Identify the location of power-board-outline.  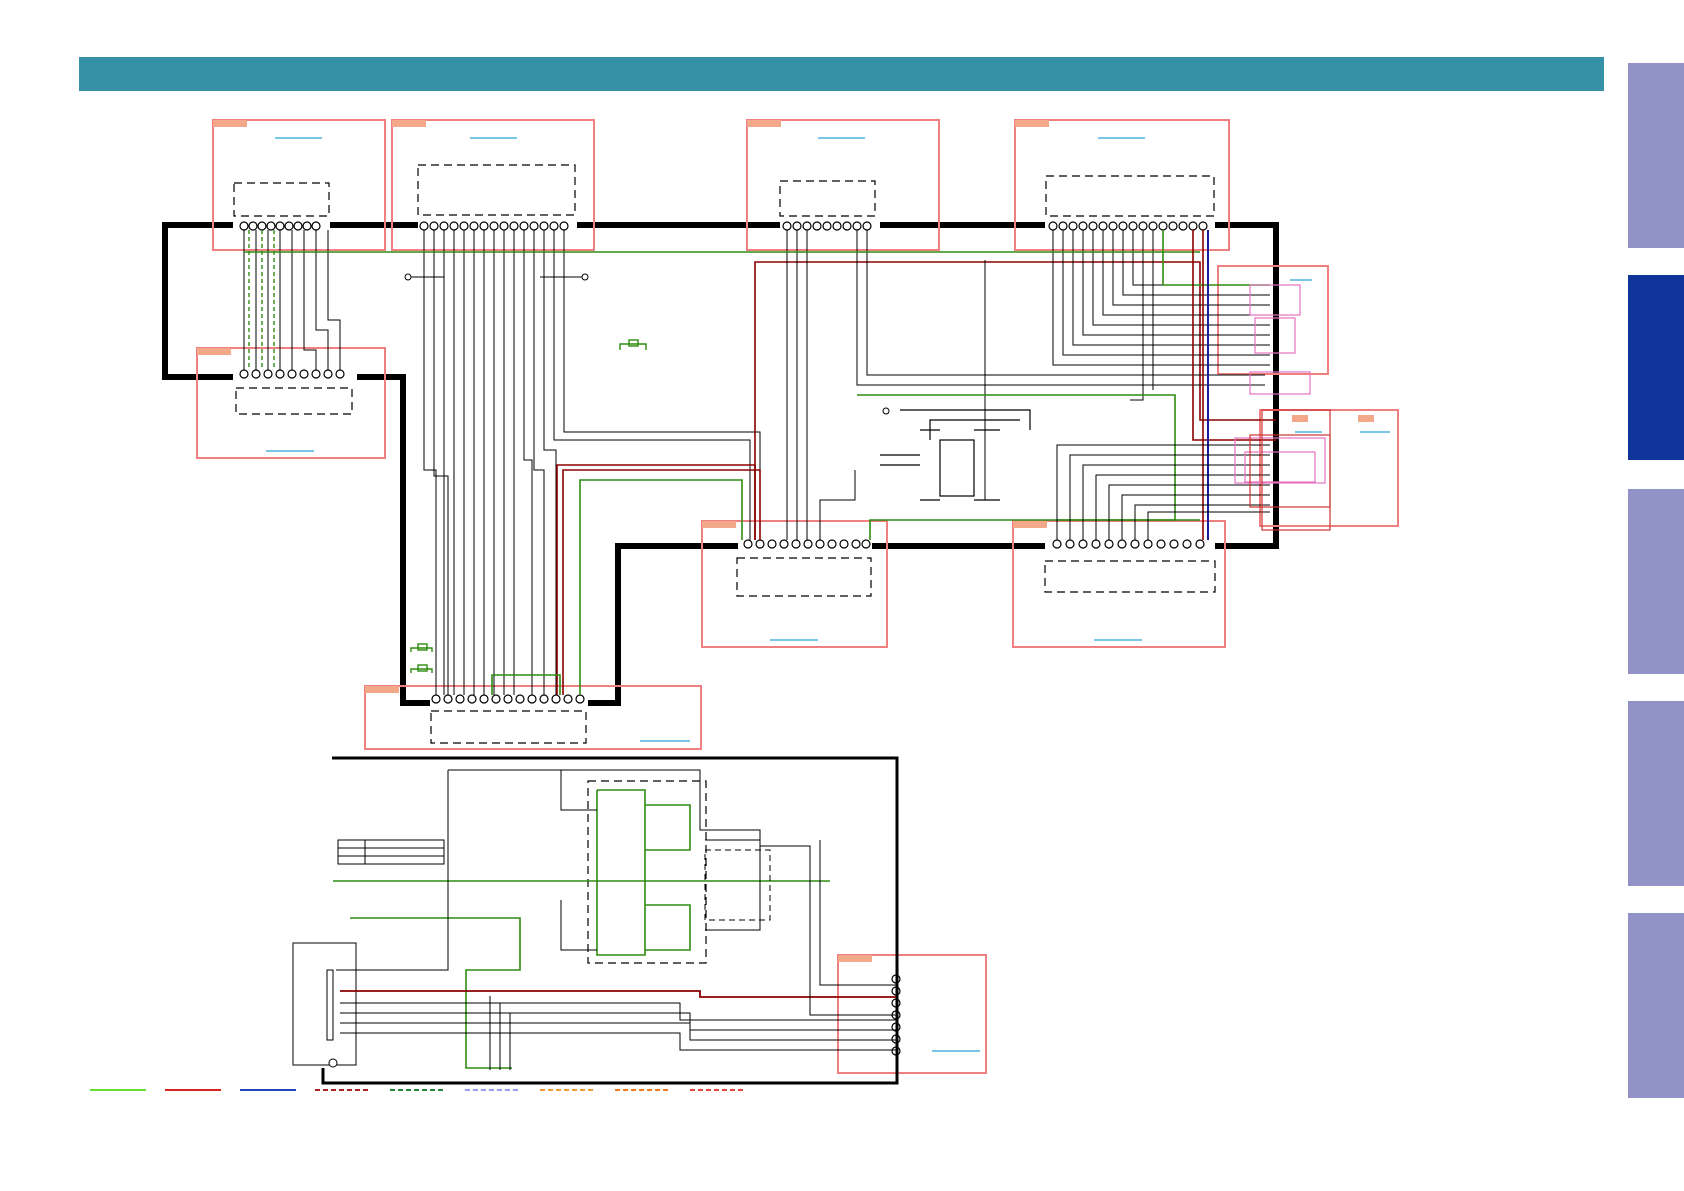
(610, 920).